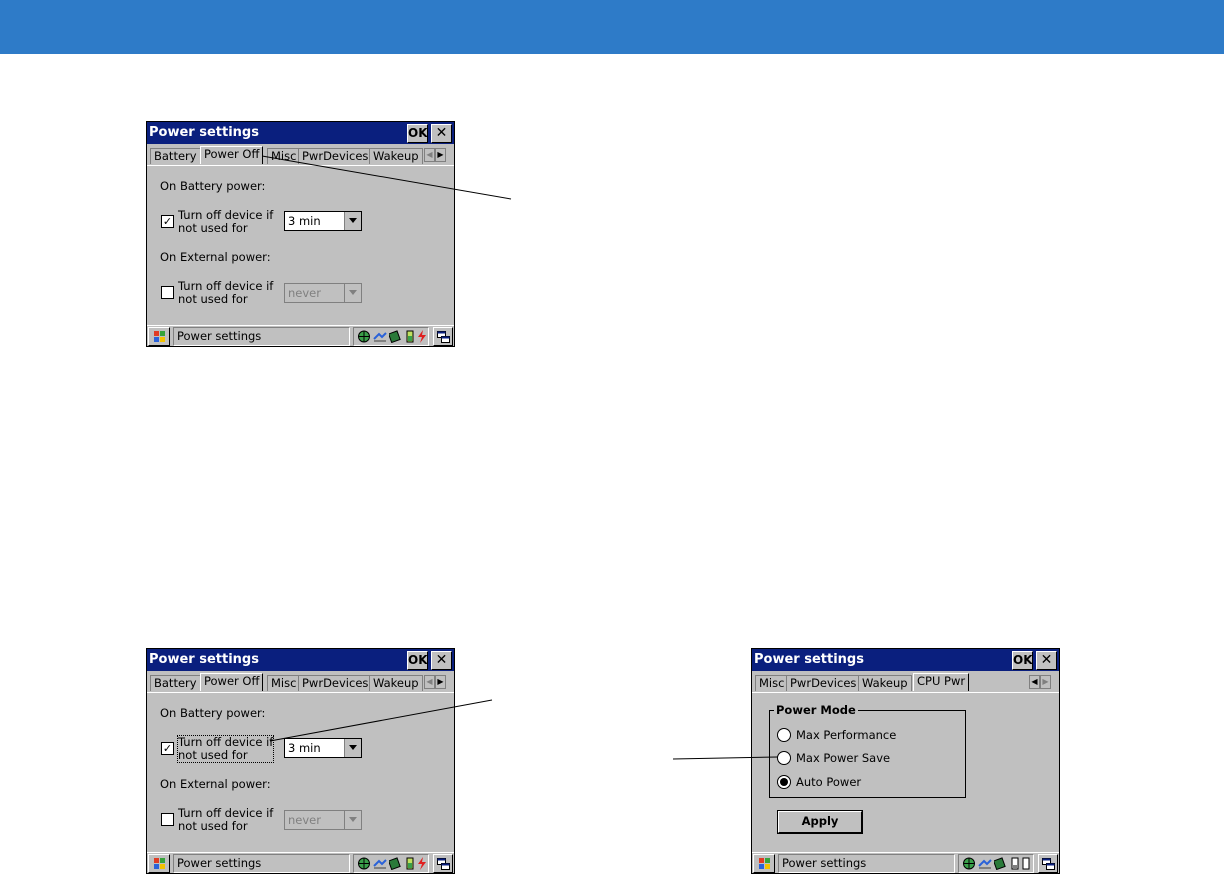  I want to click on radio-max-power-save, so click(784, 758).